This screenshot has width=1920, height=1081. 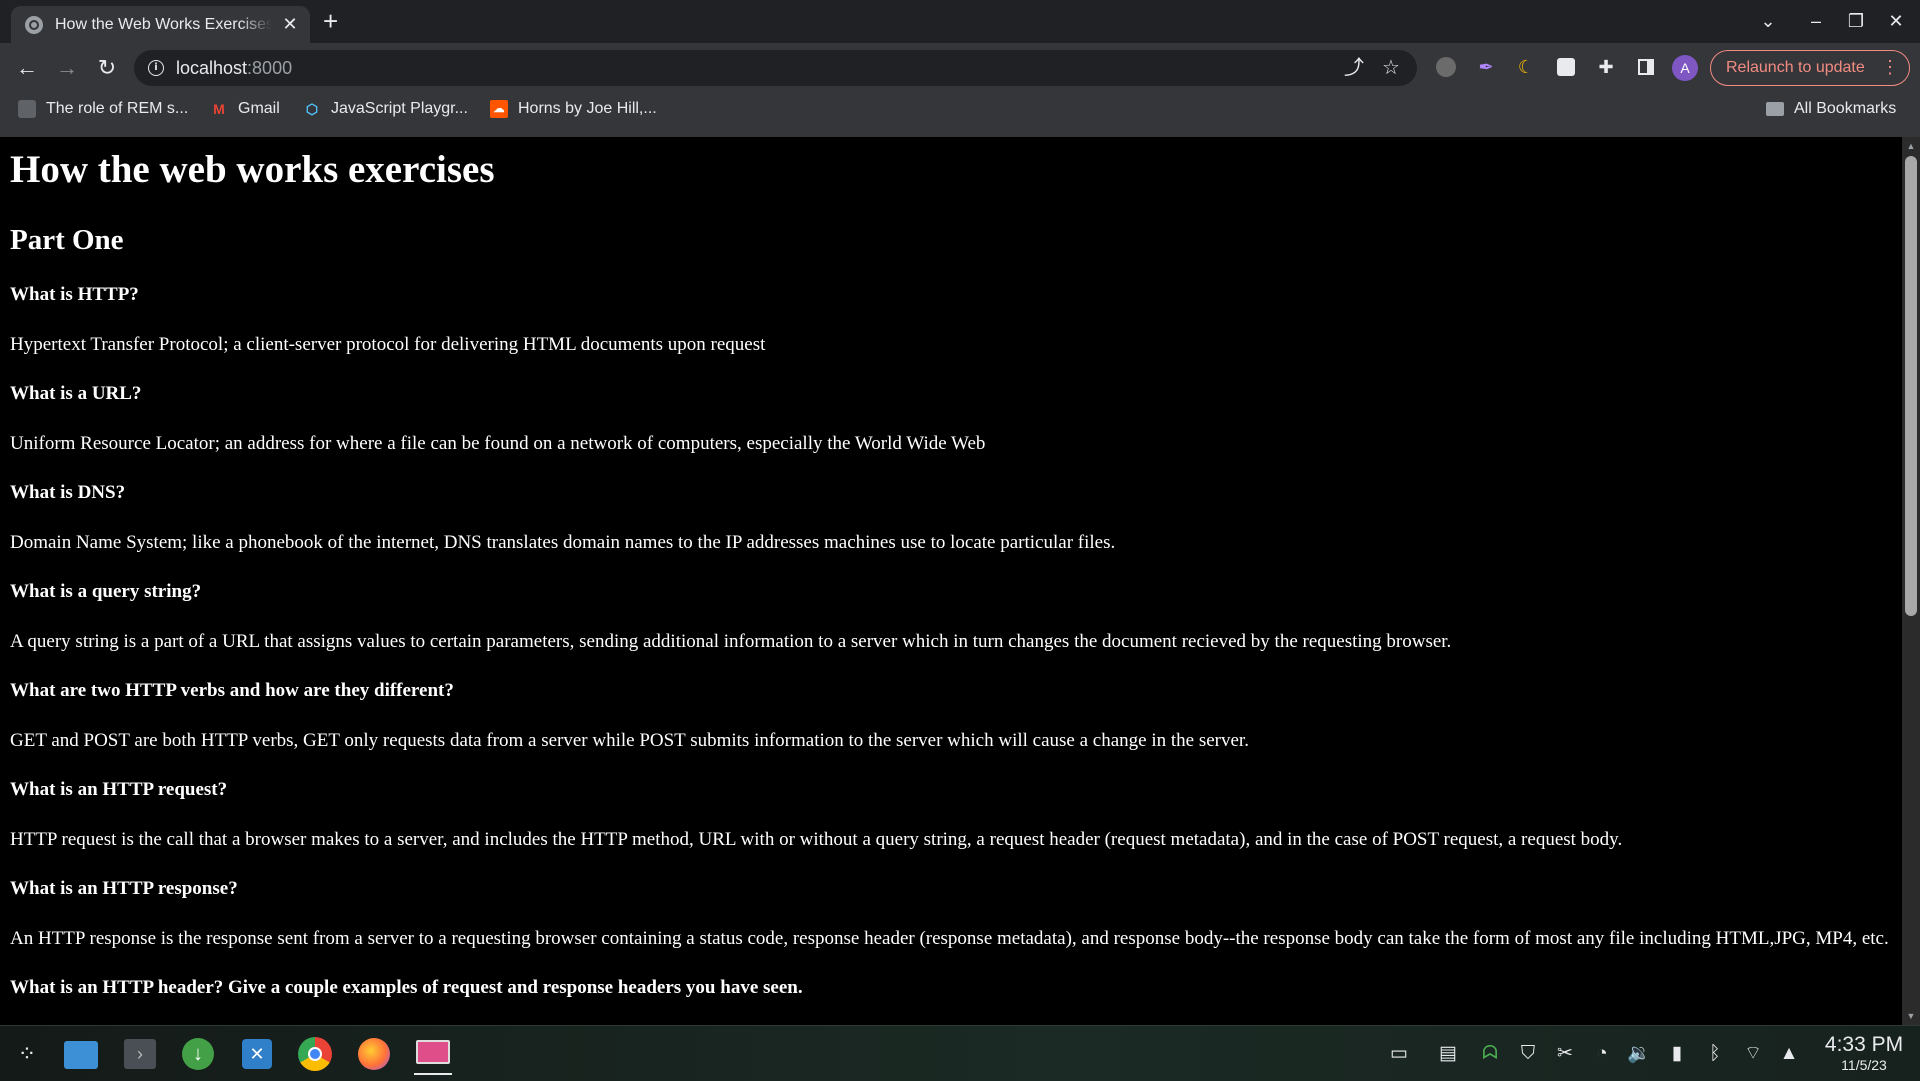 What do you see at coordinates (163, 24) in the screenshot?
I see `tab-title: How the Web Works Exercises` at bounding box center [163, 24].